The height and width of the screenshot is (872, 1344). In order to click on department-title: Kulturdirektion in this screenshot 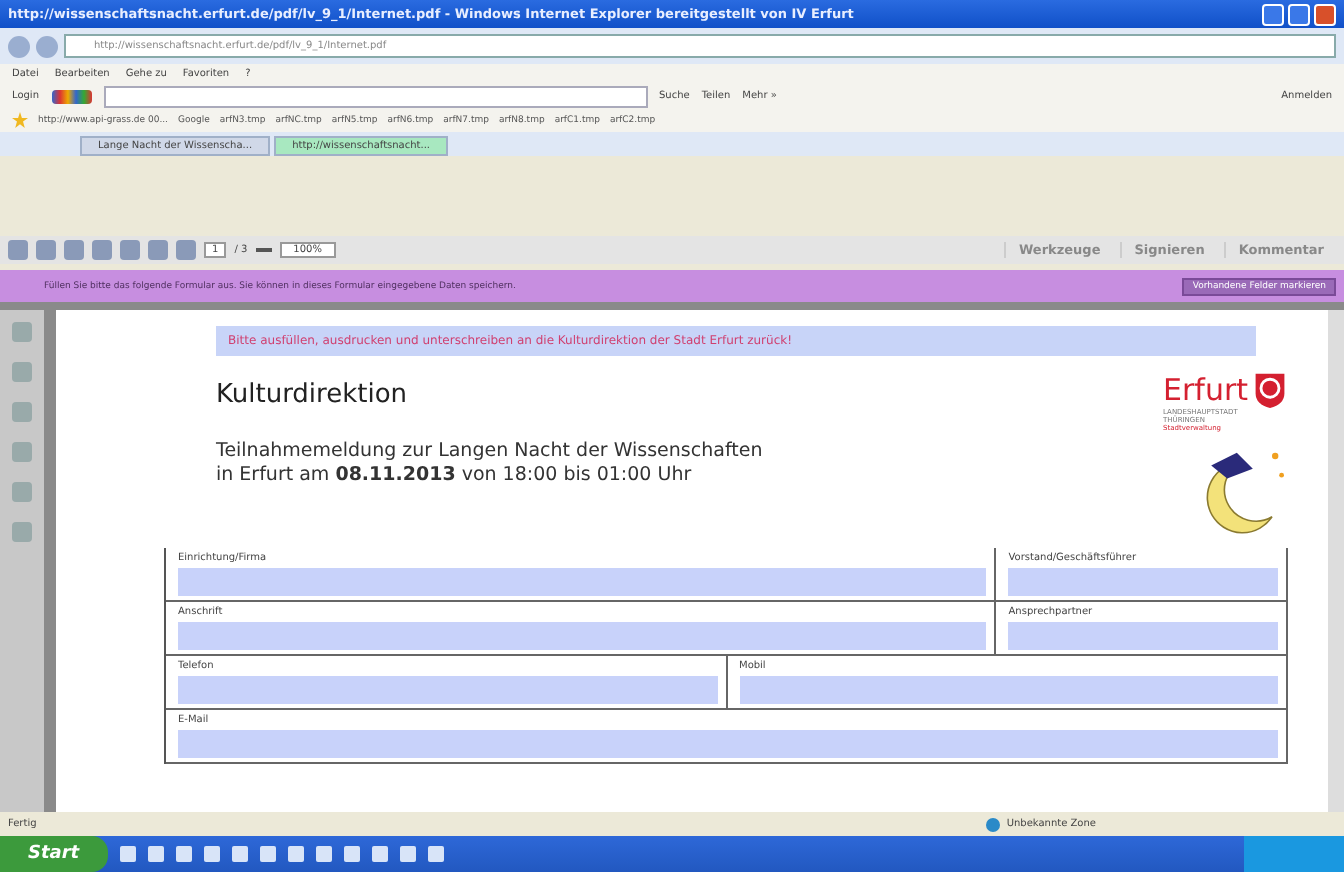, I will do `click(312, 395)`.